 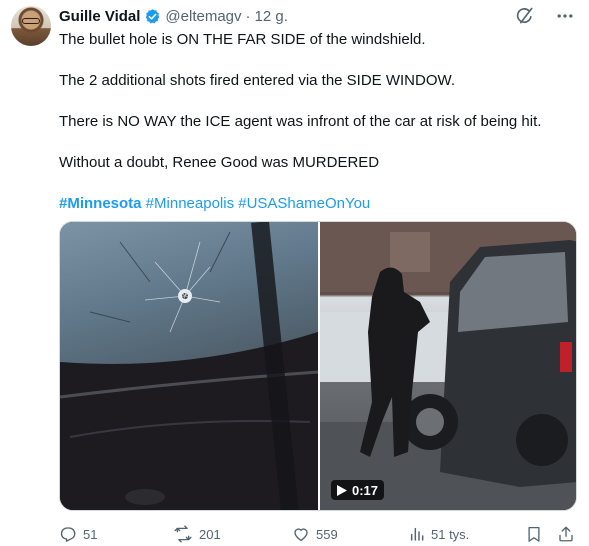 What do you see at coordinates (417, 534) in the screenshot?
I see `views-icon` at bounding box center [417, 534].